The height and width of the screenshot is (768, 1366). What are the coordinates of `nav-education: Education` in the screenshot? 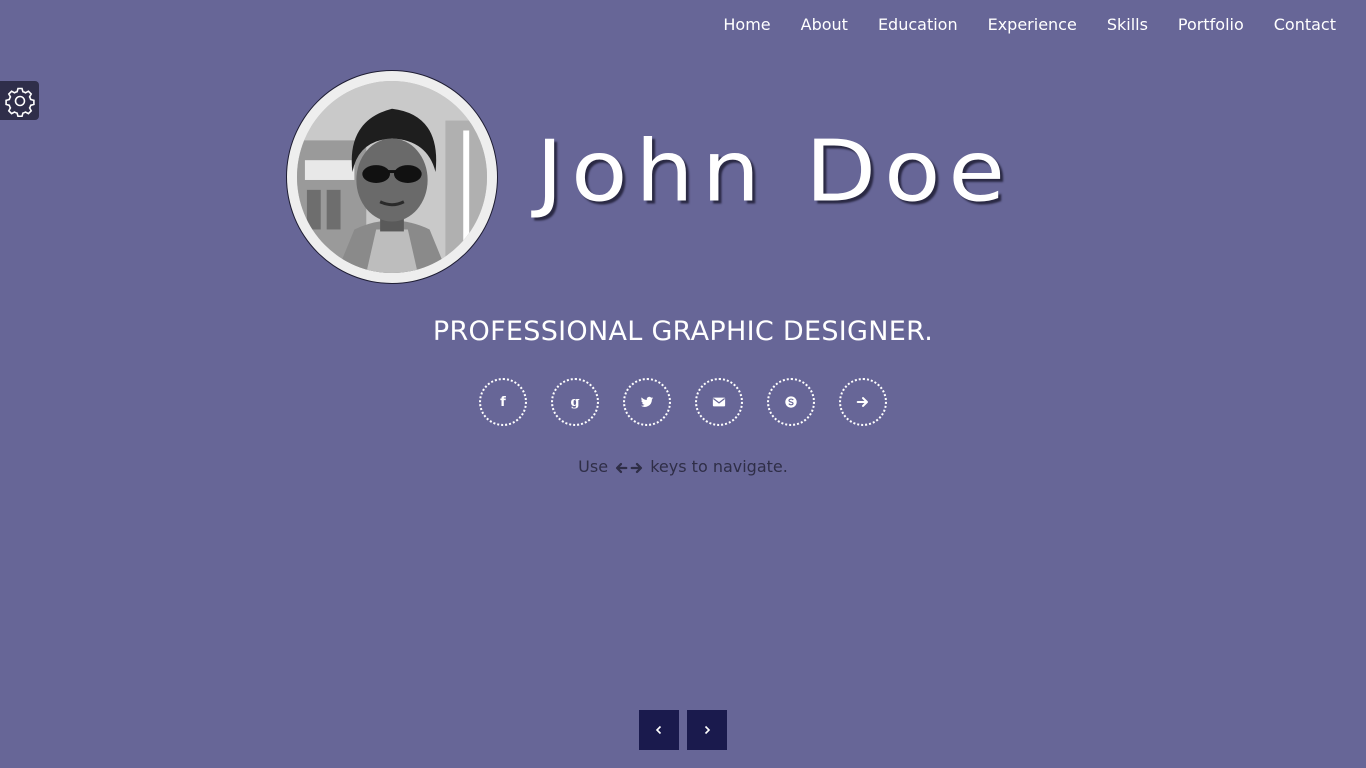 It's located at (918, 25).